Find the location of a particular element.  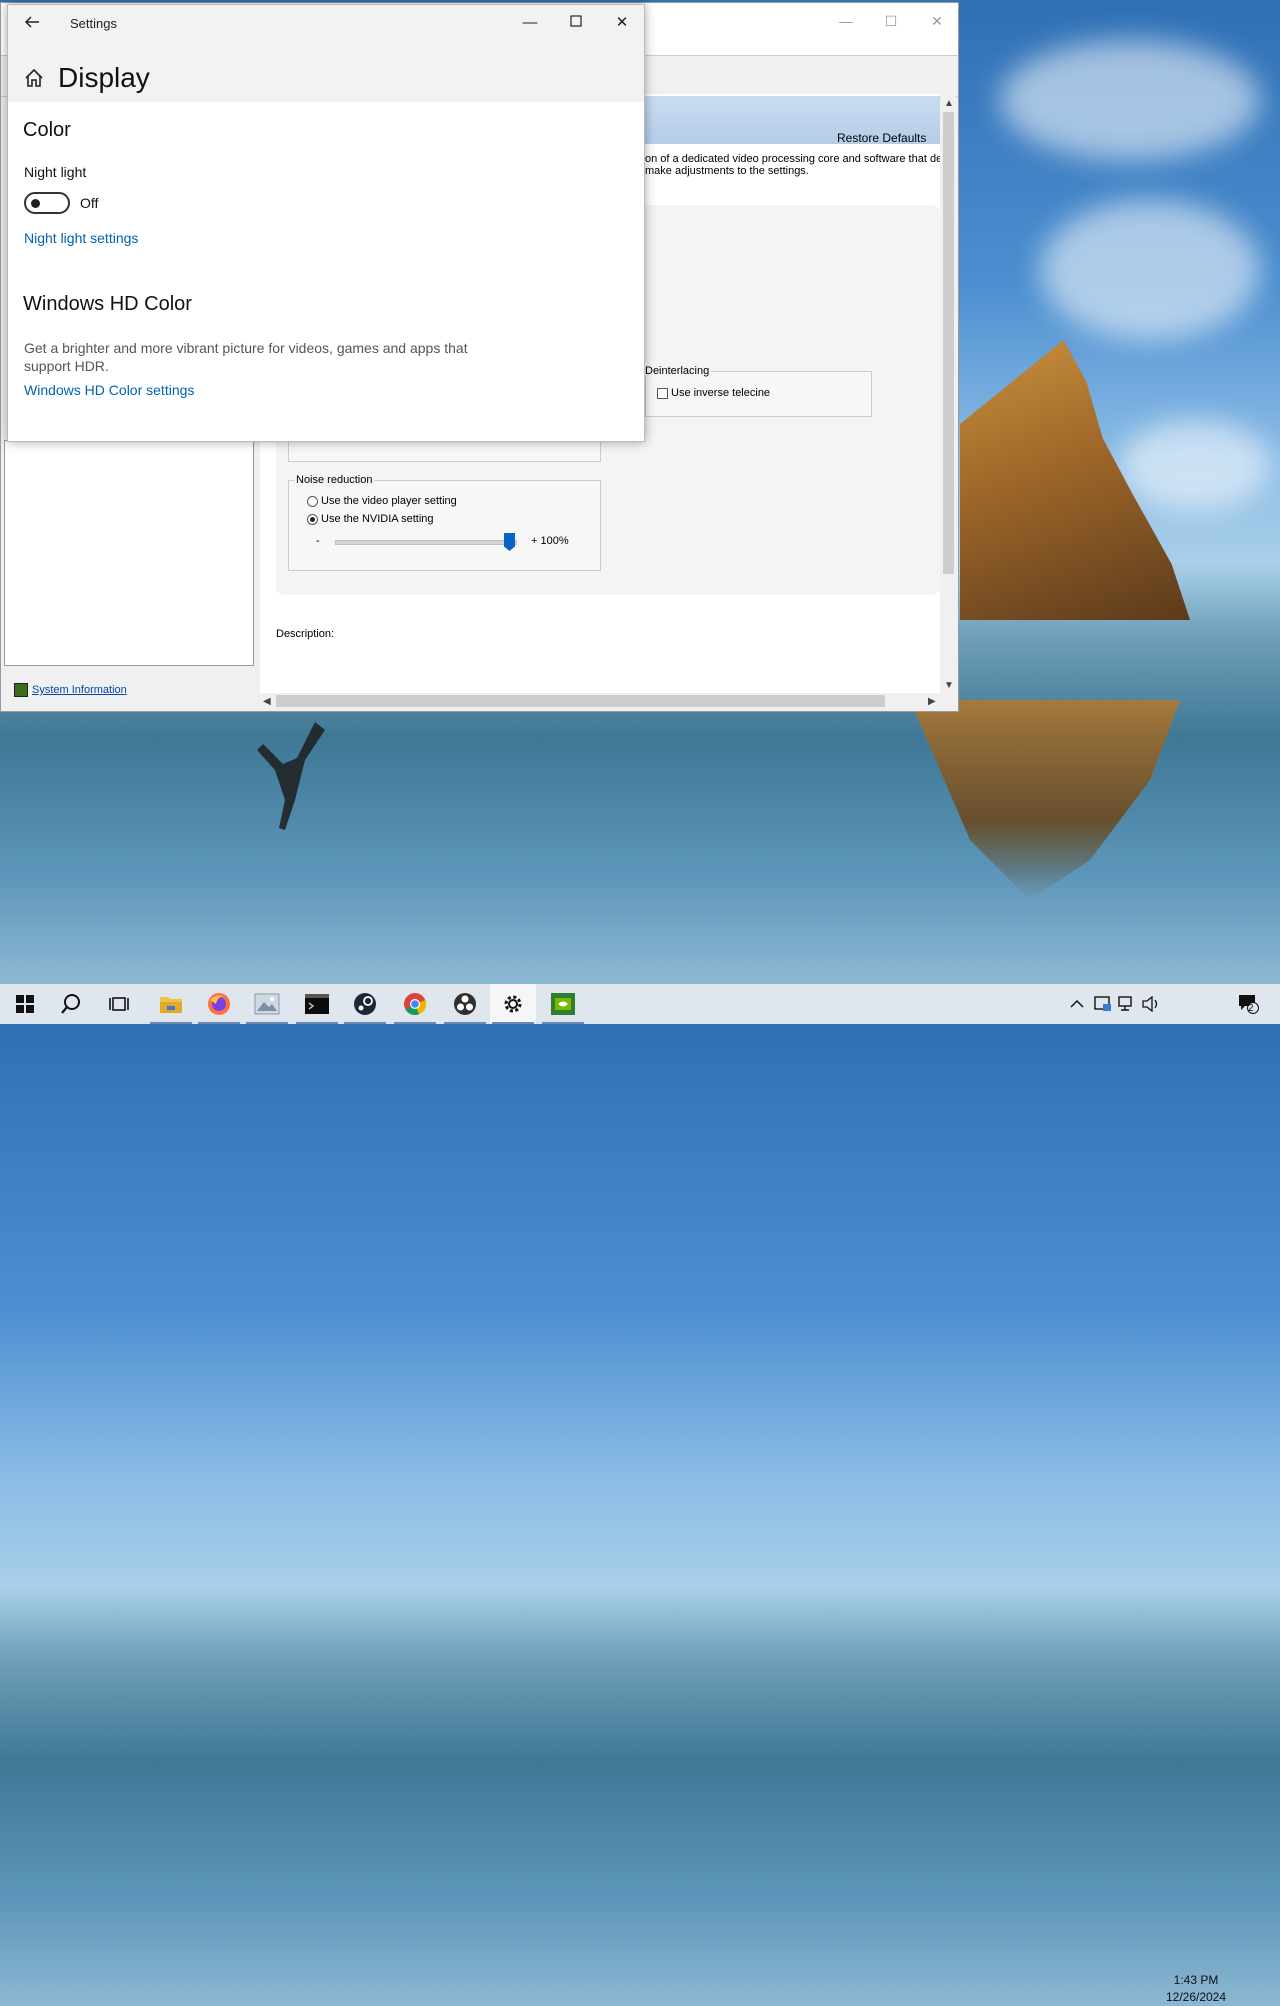

photos-icon is located at coordinates (267, 1004).